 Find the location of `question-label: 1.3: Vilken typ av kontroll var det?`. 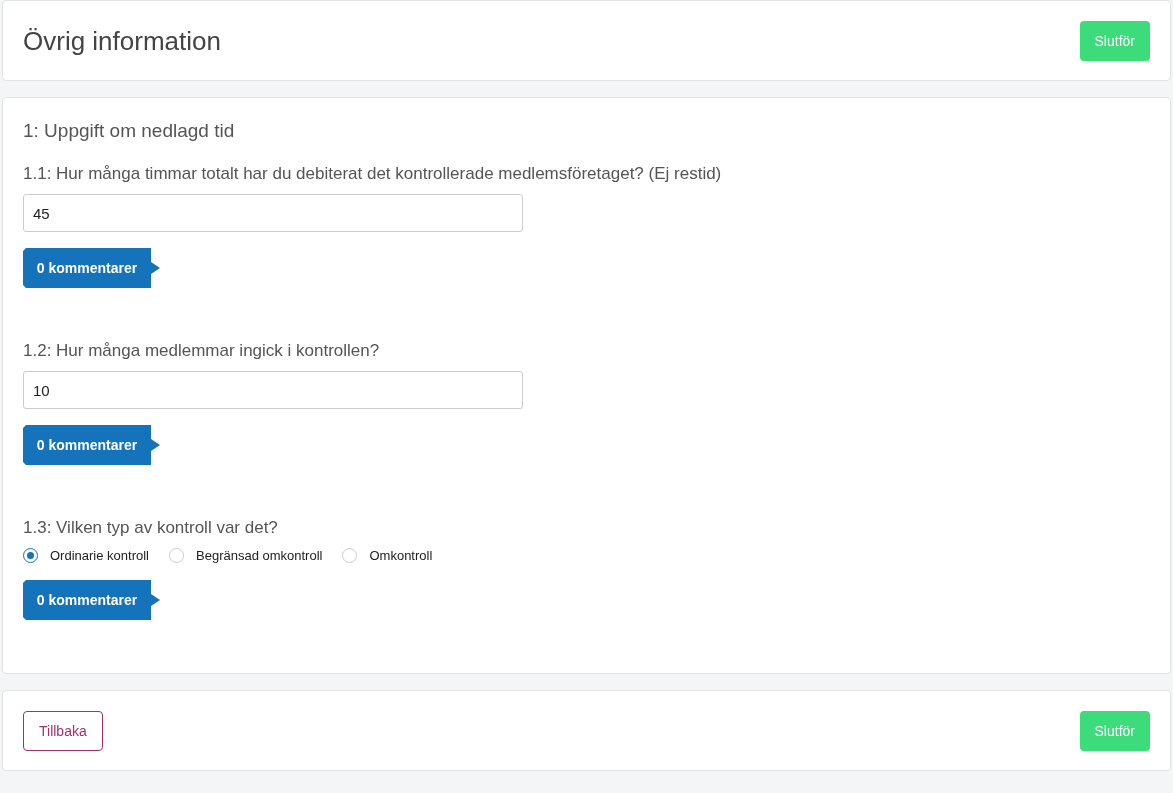

question-label: 1.3: Vilken typ av kontroll var det? is located at coordinates (151, 528).